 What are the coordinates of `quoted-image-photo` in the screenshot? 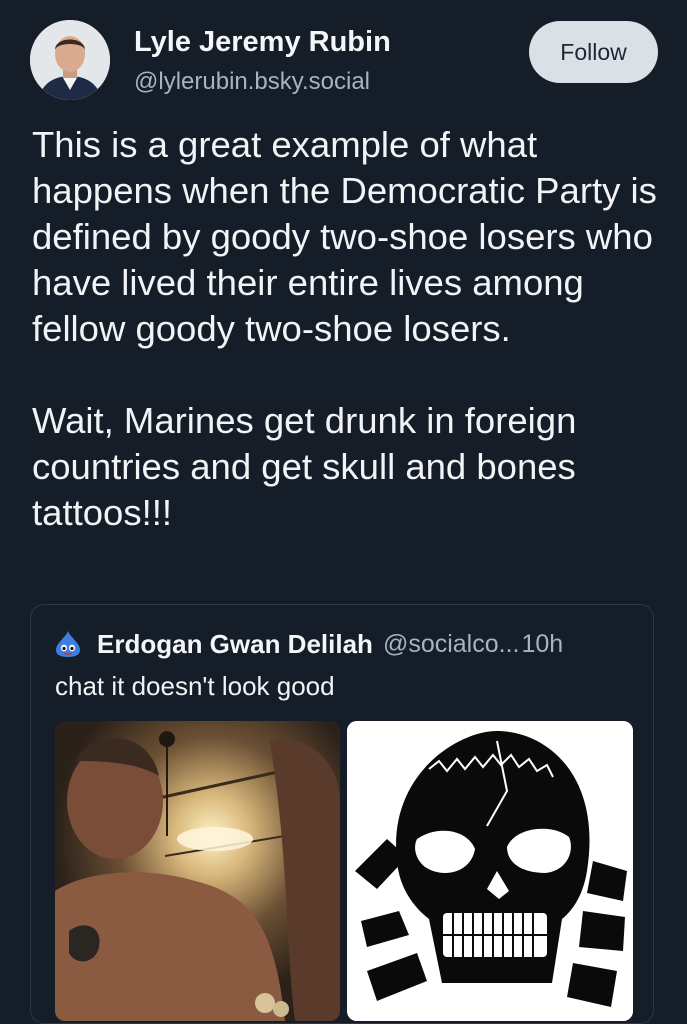 It's located at (197, 871).